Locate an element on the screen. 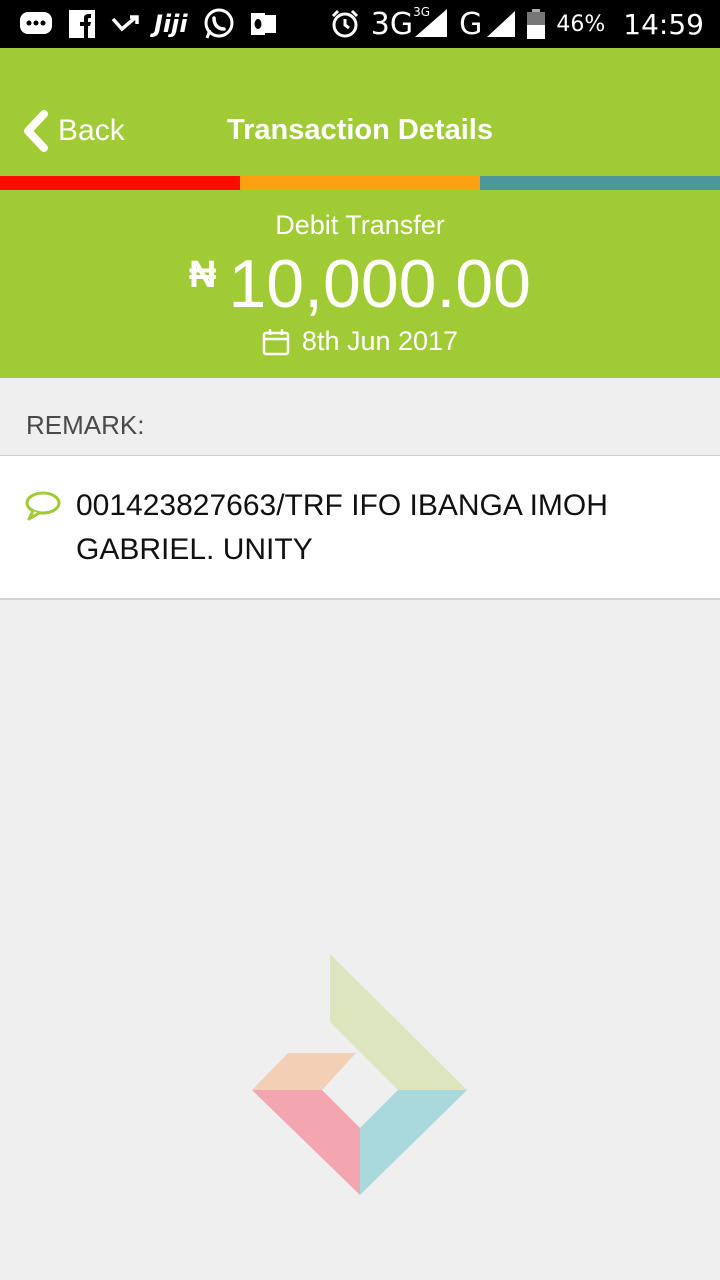 The image size is (720, 1280). transaction-type: Debit Transfer is located at coordinates (360, 225).